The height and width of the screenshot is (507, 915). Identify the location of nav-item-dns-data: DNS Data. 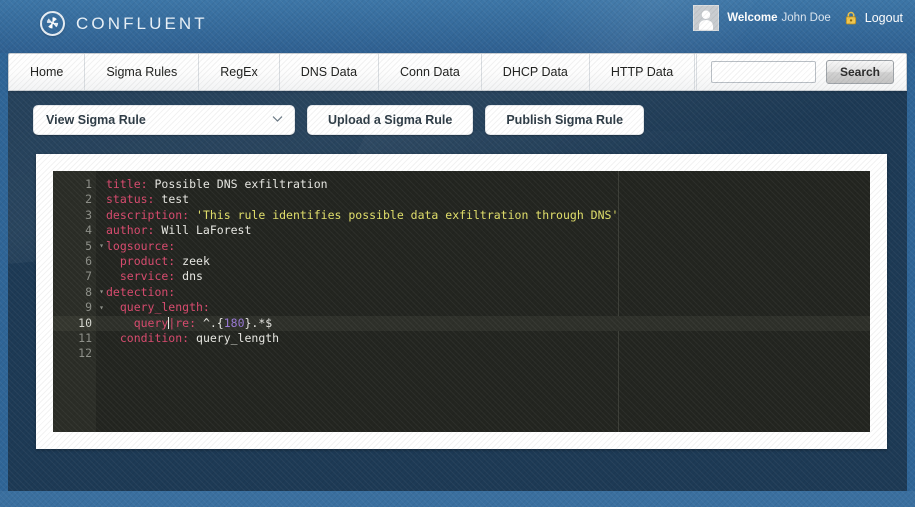
(330, 72).